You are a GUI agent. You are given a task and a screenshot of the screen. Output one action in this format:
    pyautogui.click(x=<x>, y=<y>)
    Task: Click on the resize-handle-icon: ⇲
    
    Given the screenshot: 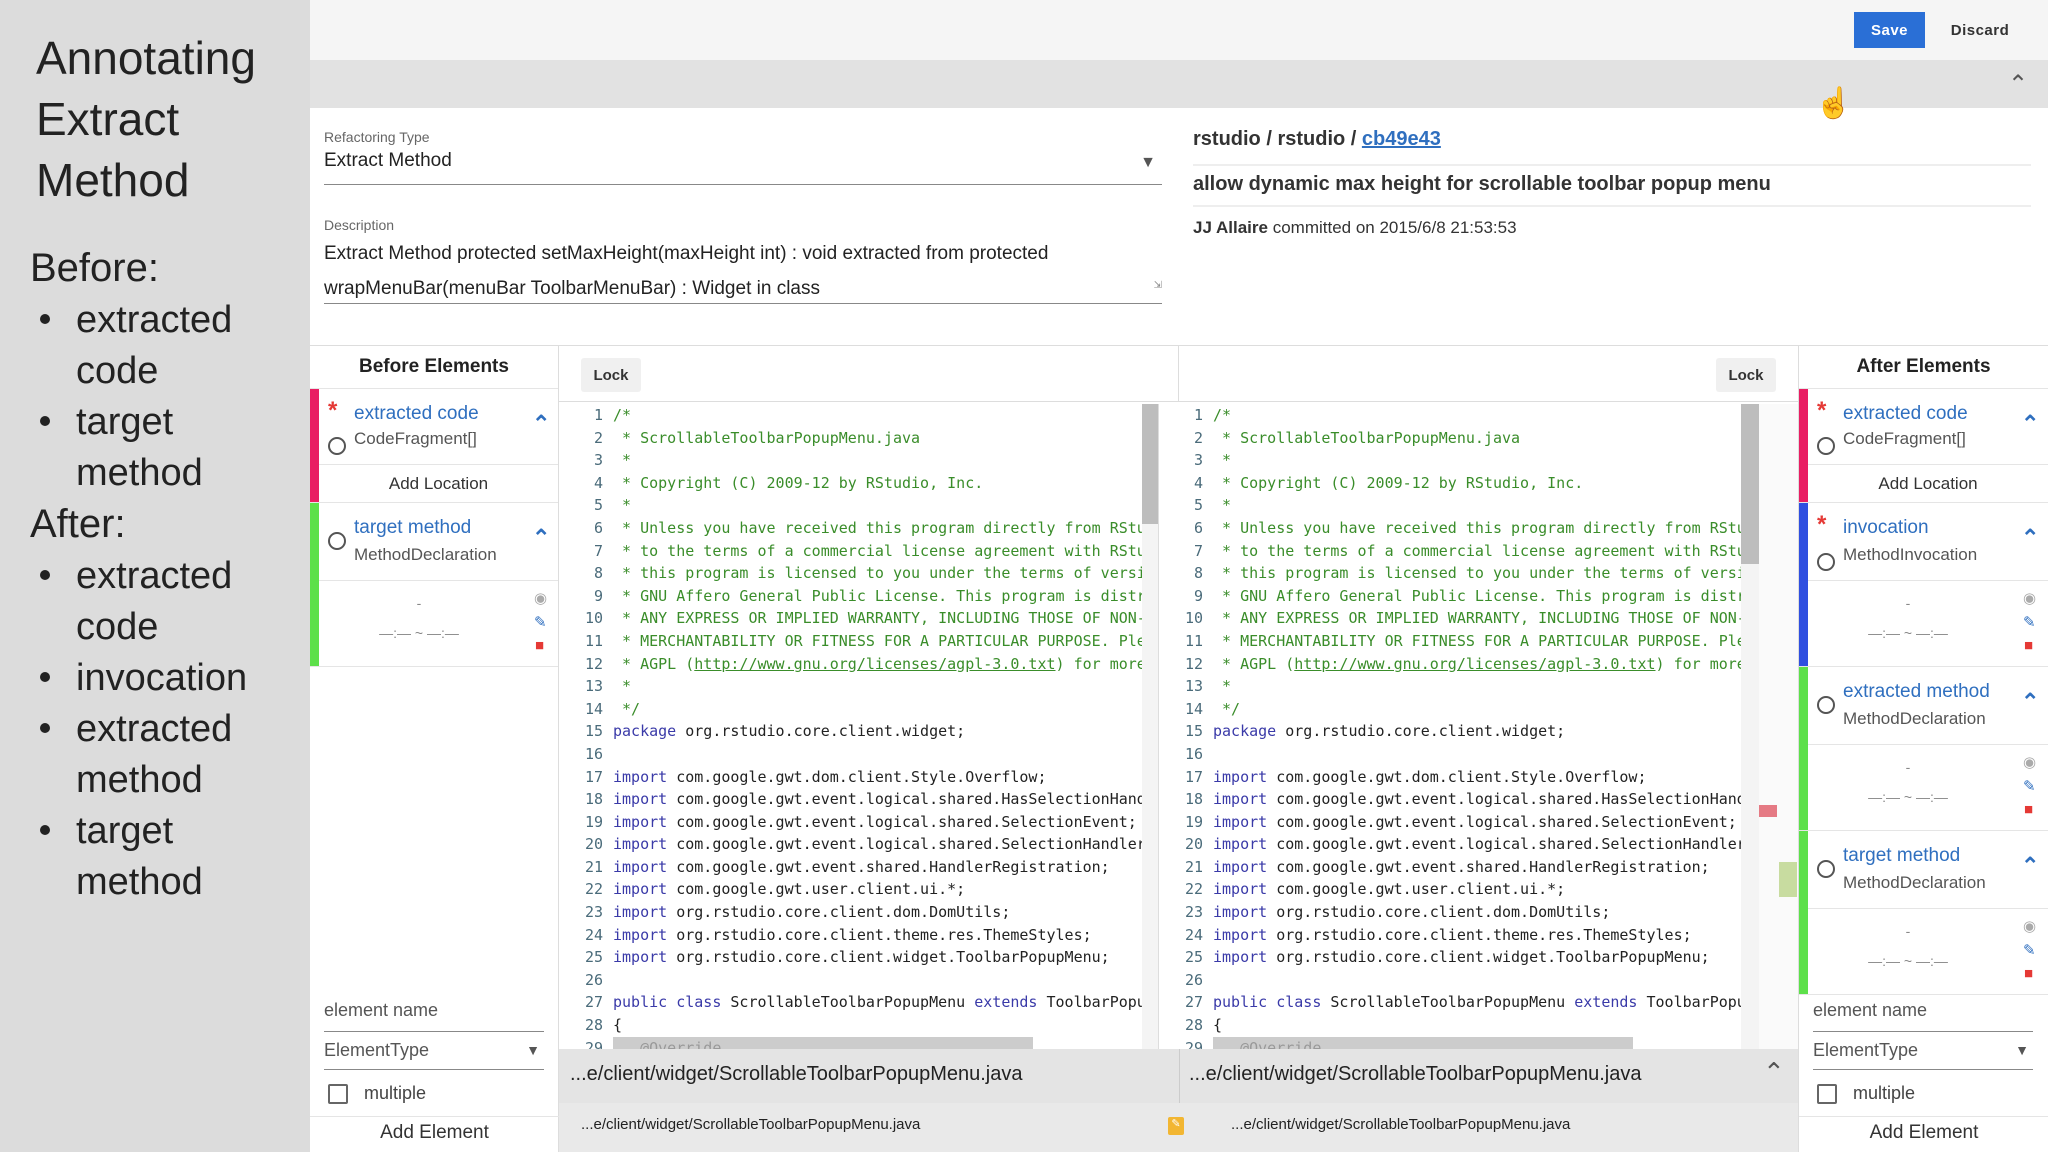 What is the action you would take?
    pyautogui.click(x=1158, y=285)
    